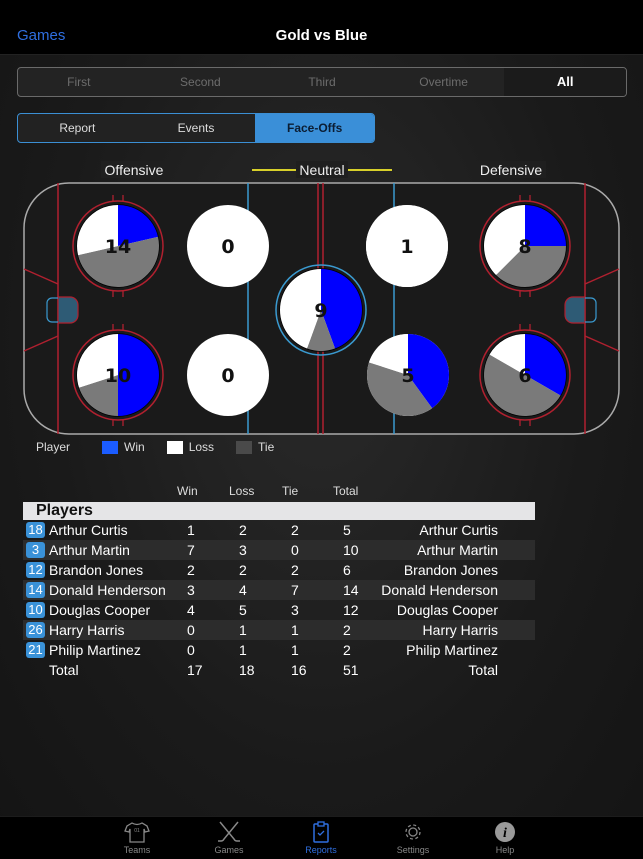  What do you see at coordinates (243, 550) in the screenshot?
I see `loss-count: 3` at bounding box center [243, 550].